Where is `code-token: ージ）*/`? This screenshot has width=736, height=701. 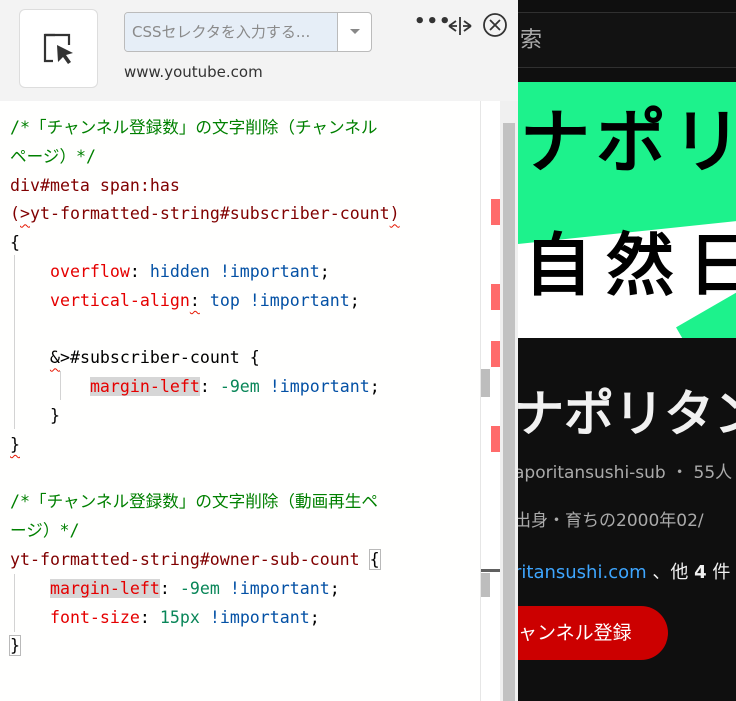 code-token: ージ）*/ is located at coordinates (45, 531).